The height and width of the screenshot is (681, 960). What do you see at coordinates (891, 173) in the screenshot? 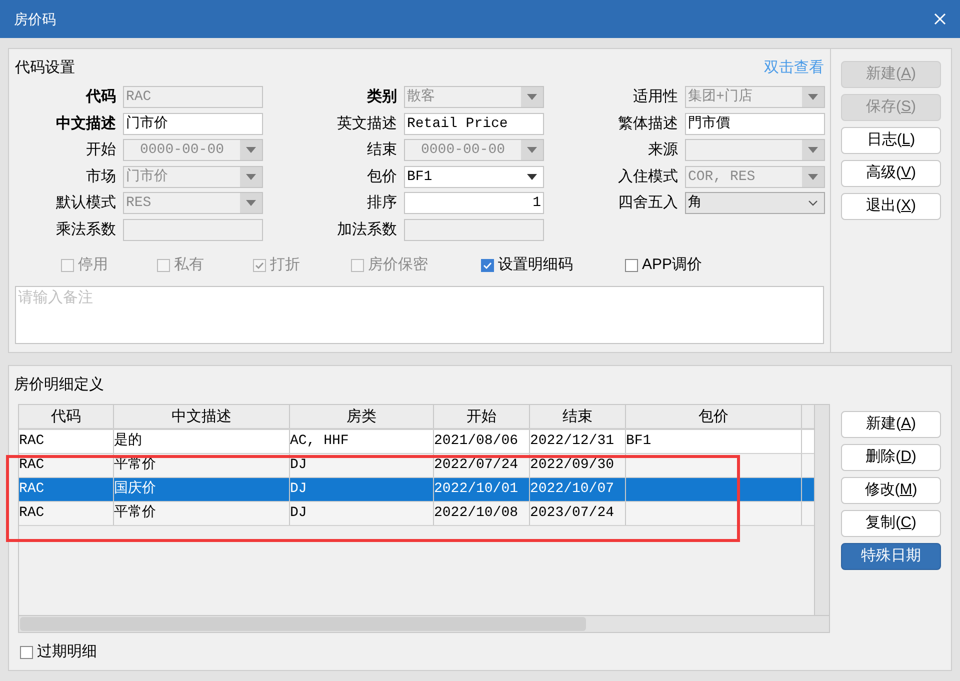
I see `action-button: 高级(V)` at bounding box center [891, 173].